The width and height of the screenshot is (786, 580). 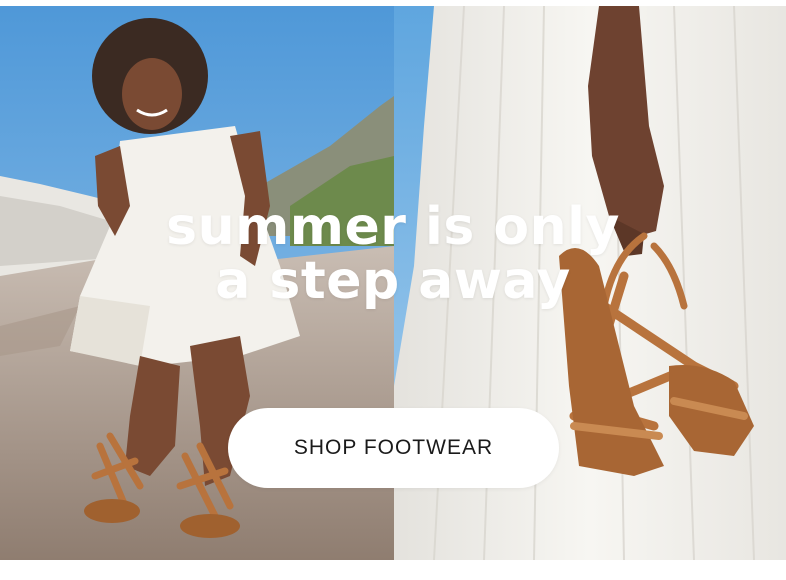 I want to click on shop-footwear-button: SHOP FOOTWEAR, so click(x=393, y=448).